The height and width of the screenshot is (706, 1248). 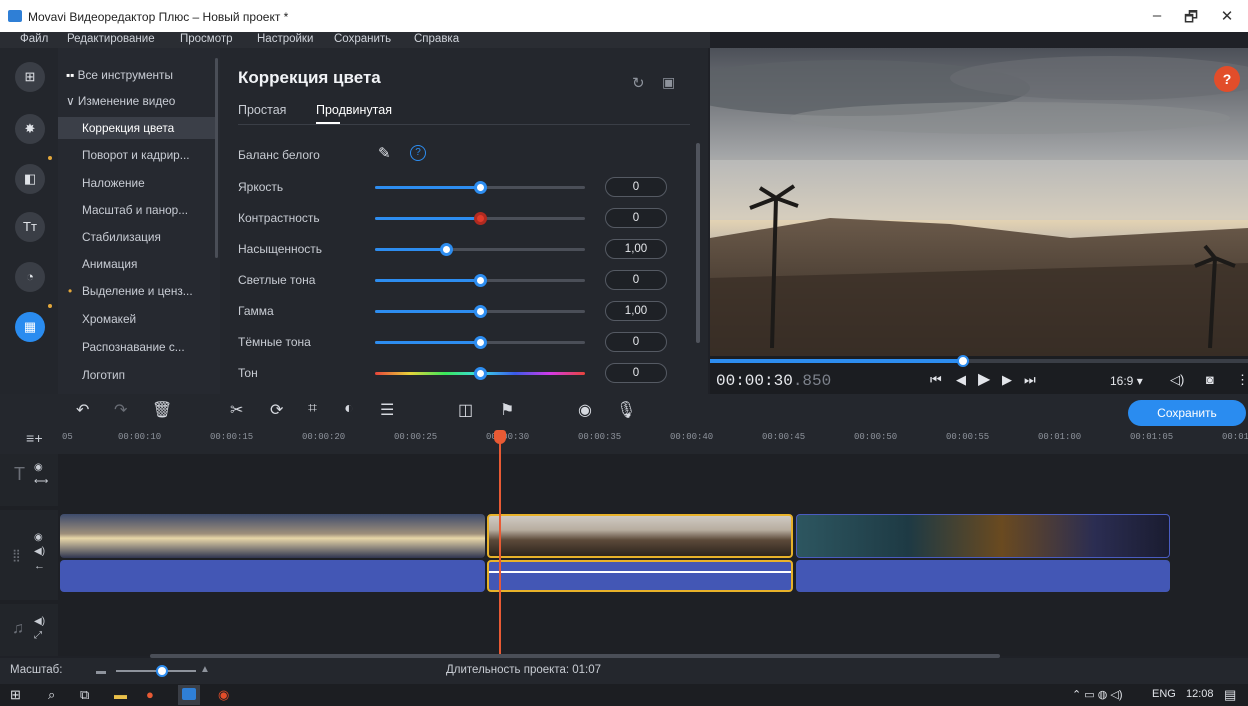 I want to click on panel-scrollbar, so click(x=698, y=243).